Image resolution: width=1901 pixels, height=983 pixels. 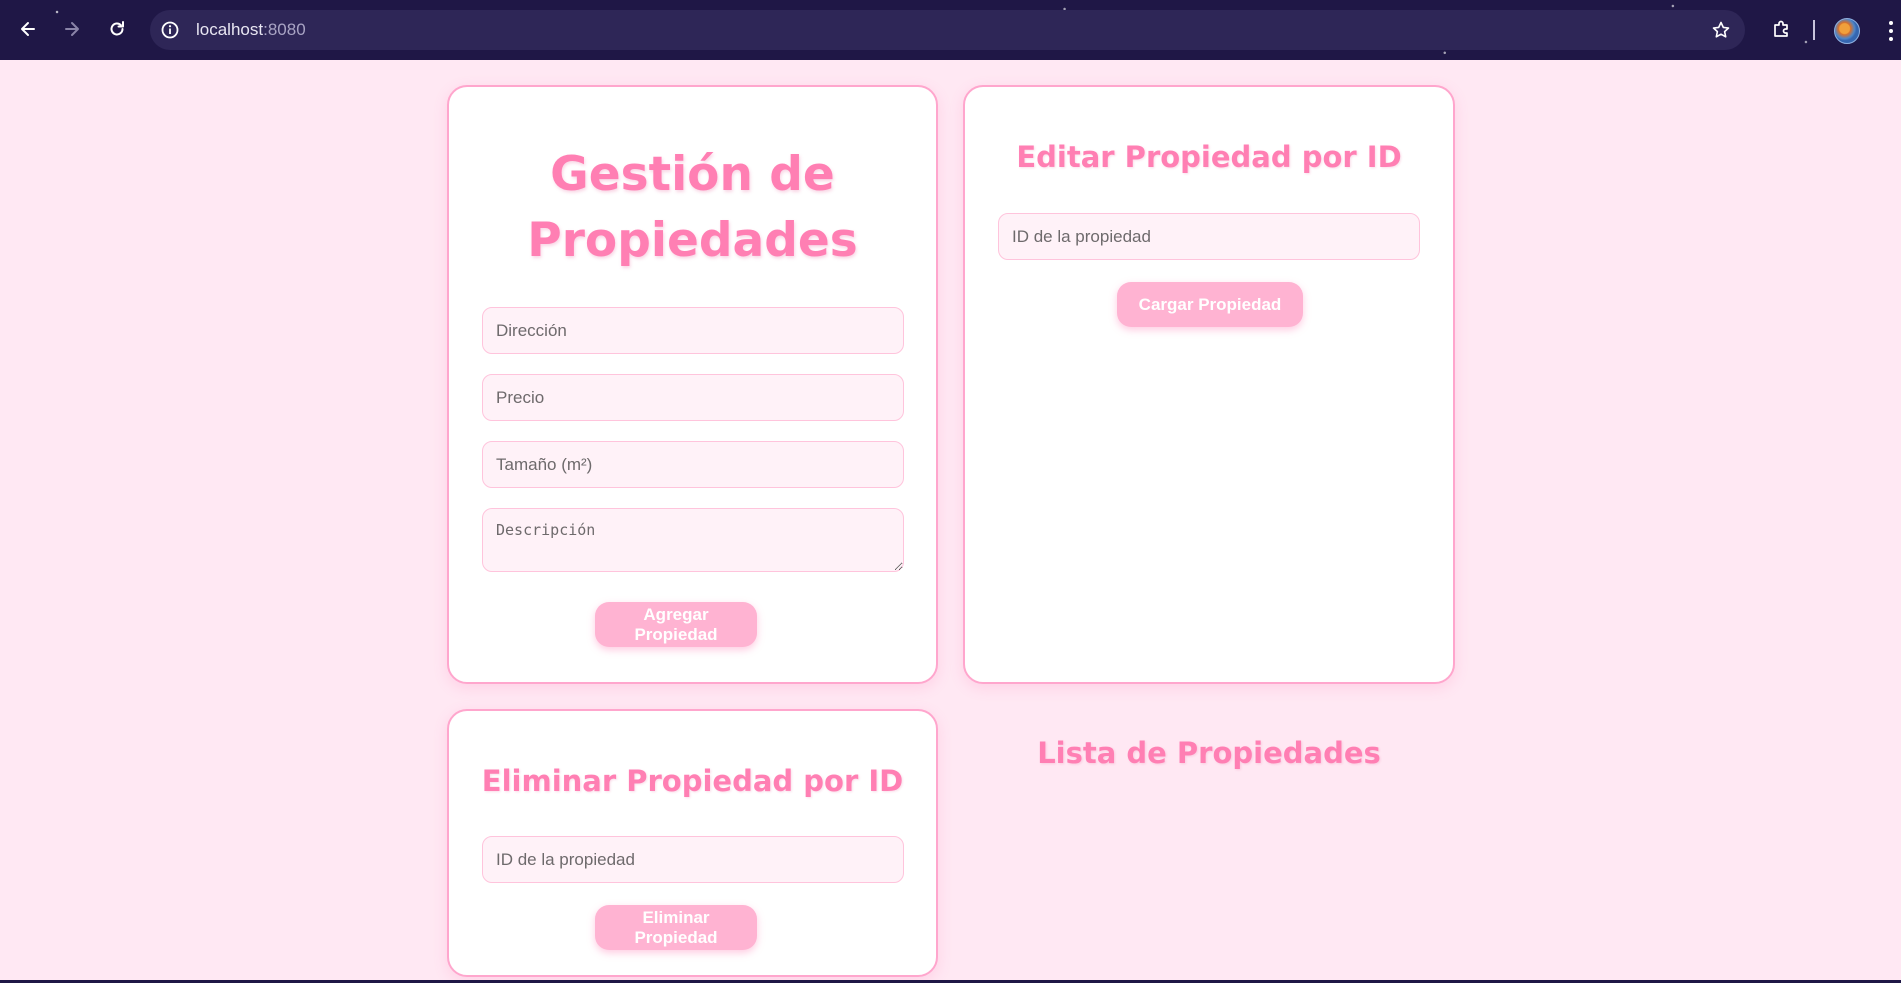 What do you see at coordinates (692, 207) in the screenshot?
I see `page-title: Gestión de Propiedades` at bounding box center [692, 207].